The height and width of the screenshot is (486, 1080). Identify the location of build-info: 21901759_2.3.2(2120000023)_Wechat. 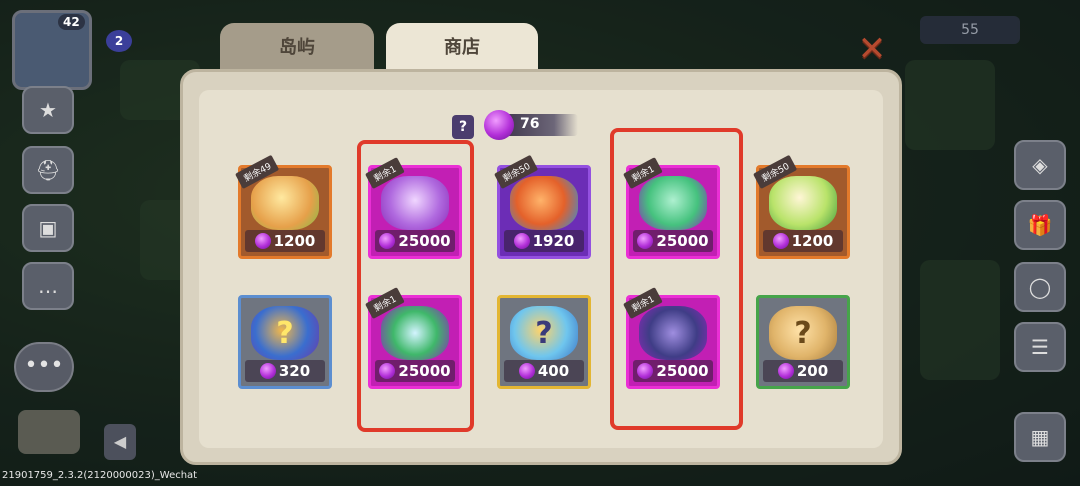
(100, 475).